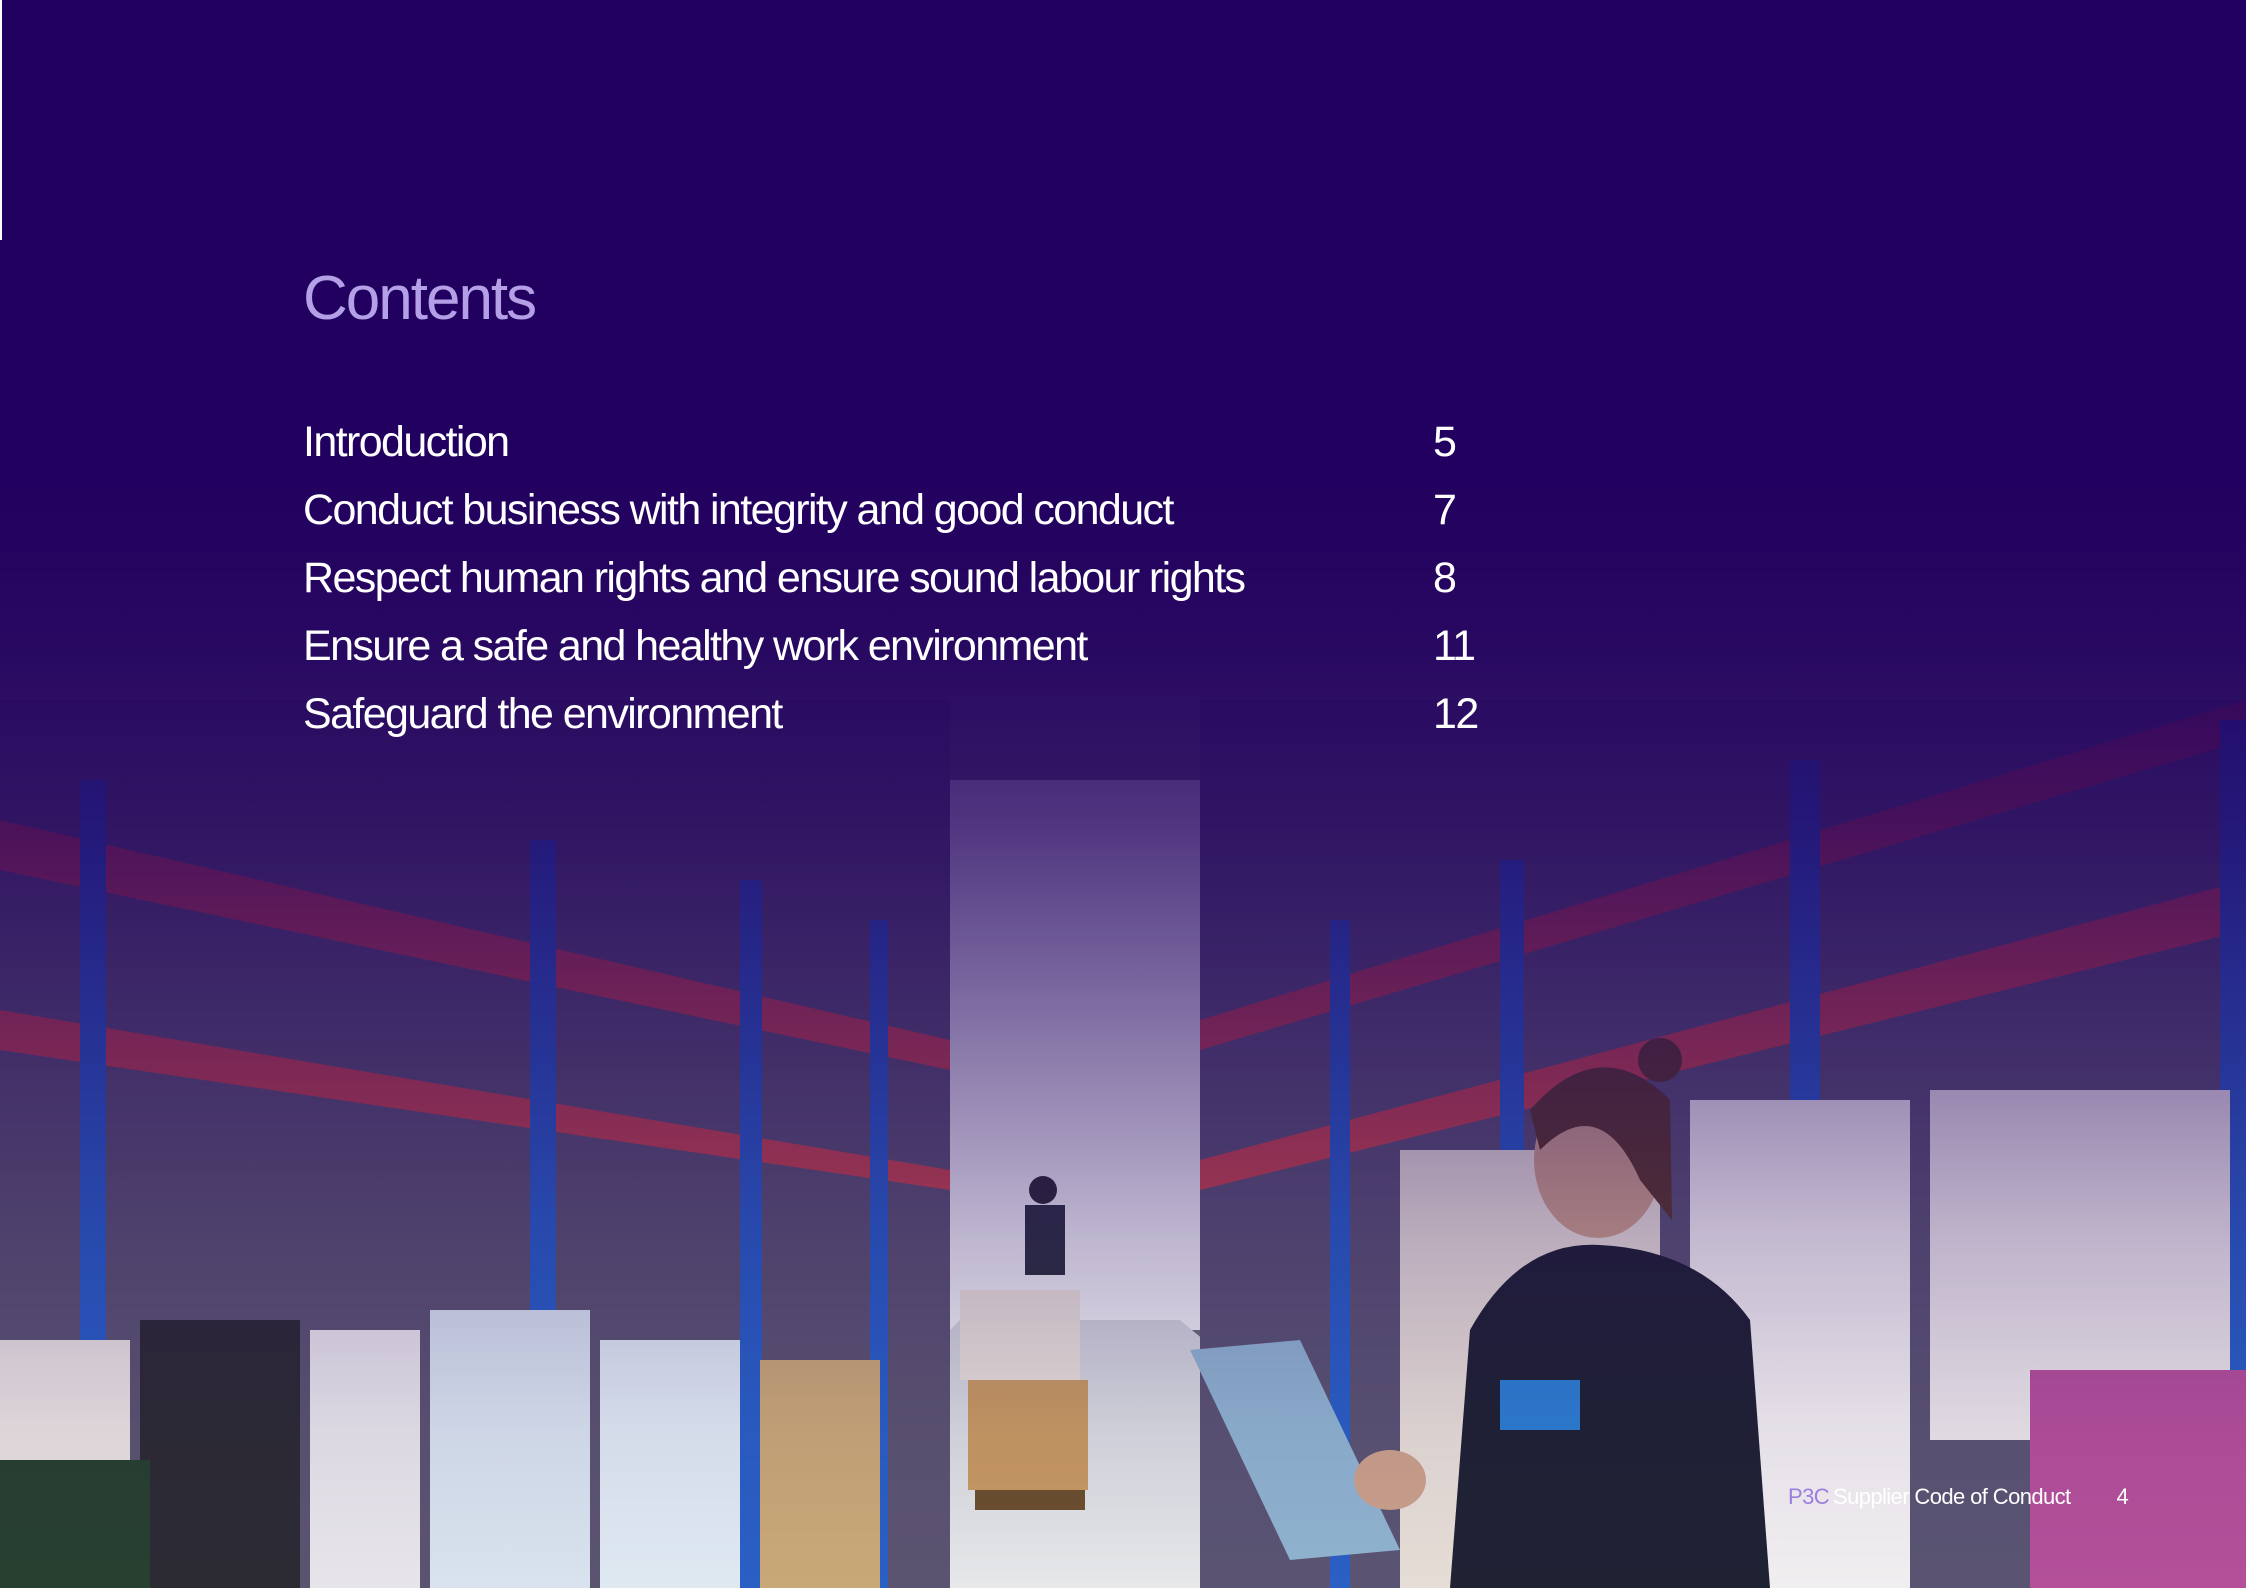  Describe the element at coordinates (406, 442) in the screenshot. I see `toc-item-label: Introduction` at that location.